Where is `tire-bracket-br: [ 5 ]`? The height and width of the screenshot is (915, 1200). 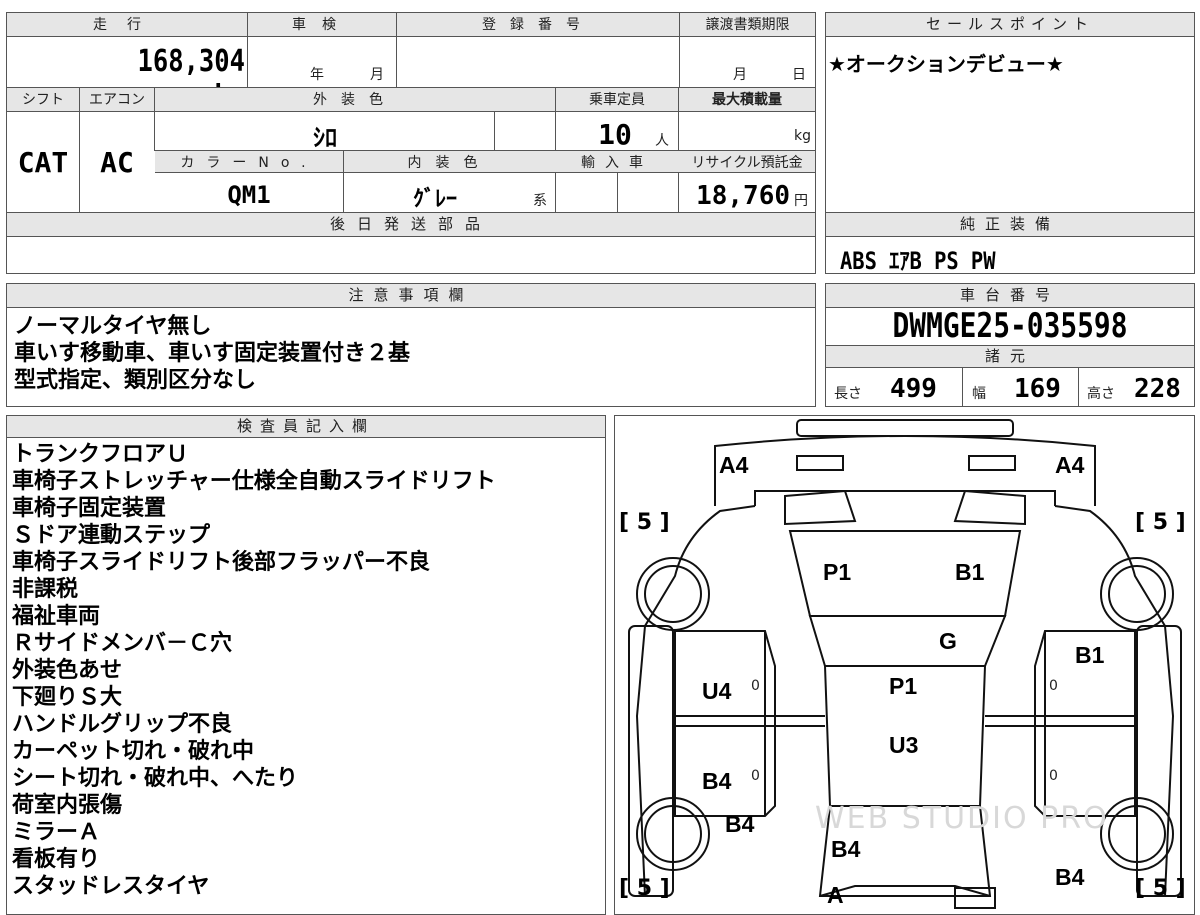
tire-bracket-br: [ 5 ] is located at coordinates (1160, 888).